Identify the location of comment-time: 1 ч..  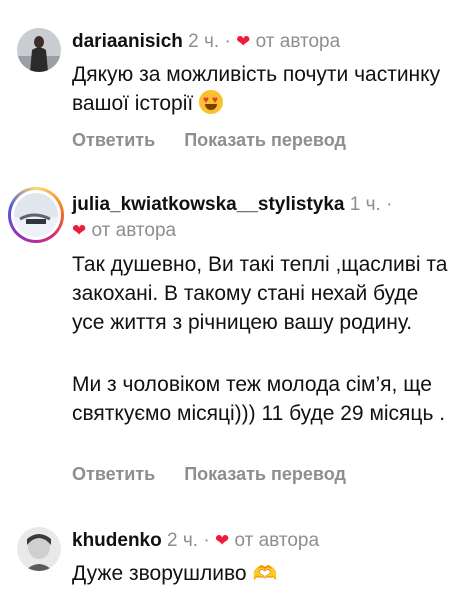
(365, 204).